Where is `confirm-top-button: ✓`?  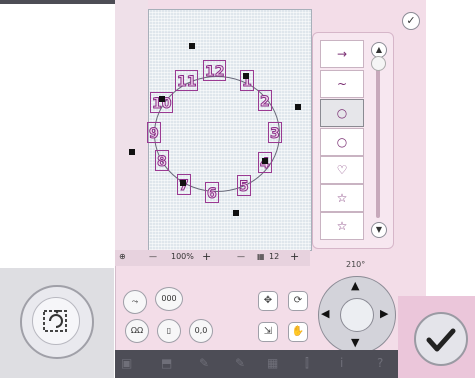
confirm-top-button: ✓ is located at coordinates (411, 21).